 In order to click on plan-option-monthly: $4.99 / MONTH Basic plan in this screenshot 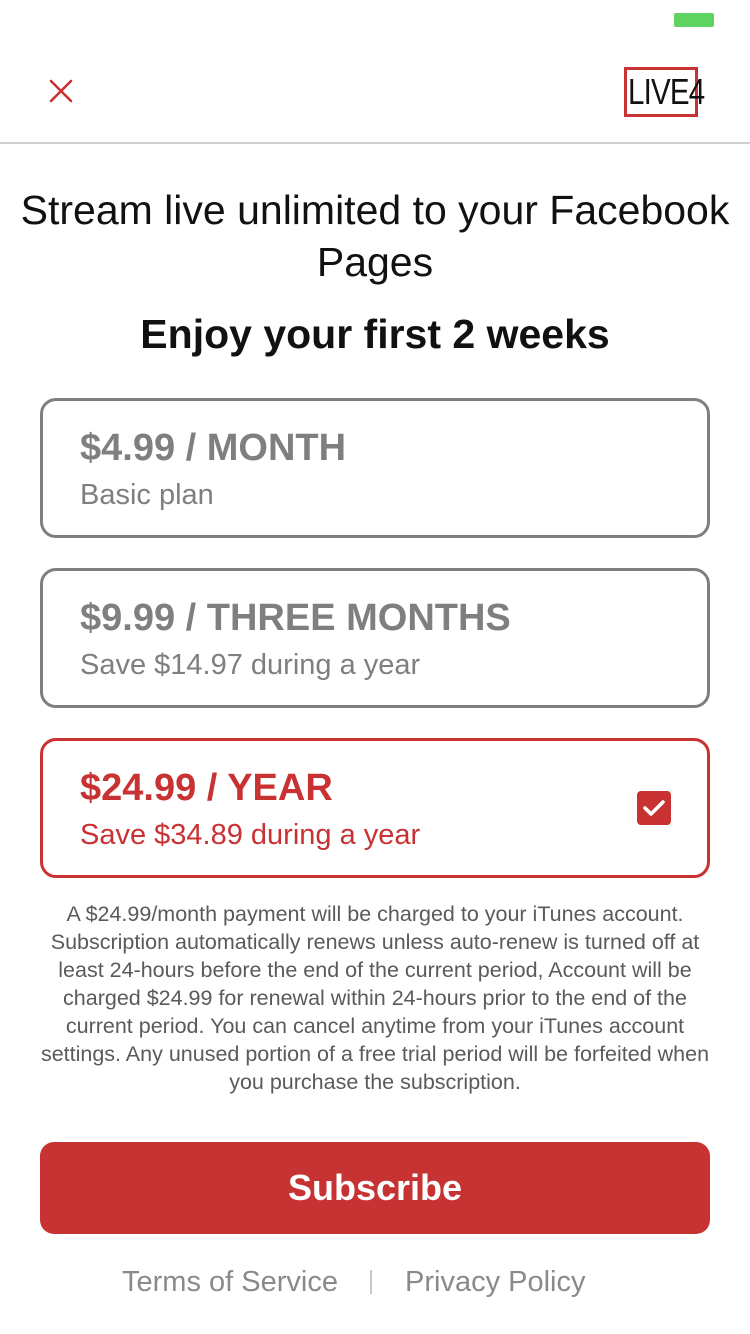, I will do `click(375, 468)`.